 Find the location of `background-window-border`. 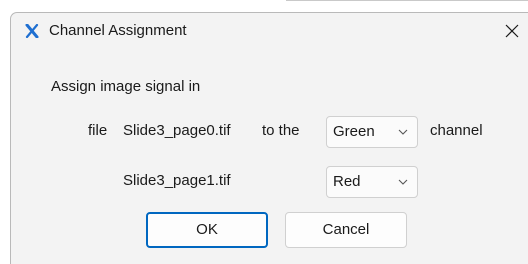

background-window-border is located at coordinates (407, 0).